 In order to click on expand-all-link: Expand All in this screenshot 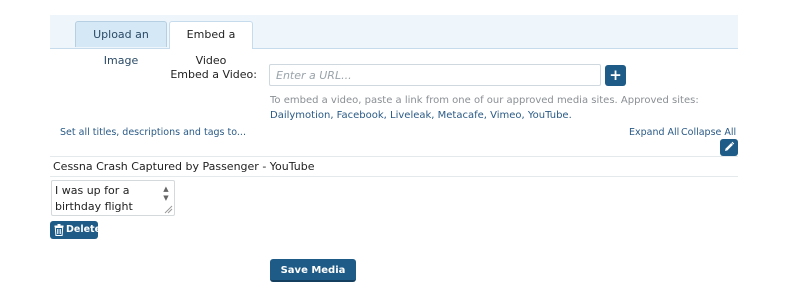, I will do `click(654, 132)`.